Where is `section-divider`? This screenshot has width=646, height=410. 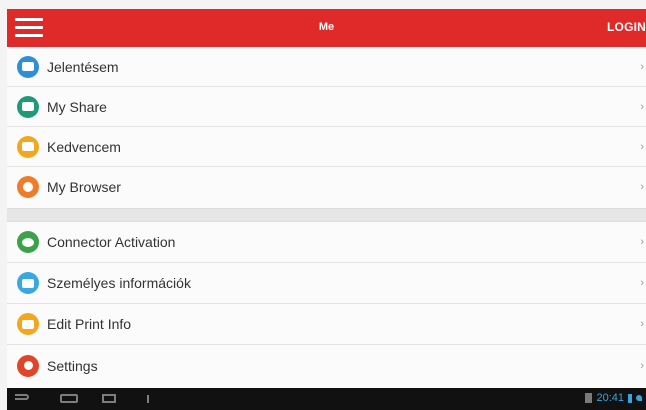 section-divider is located at coordinates (326, 215).